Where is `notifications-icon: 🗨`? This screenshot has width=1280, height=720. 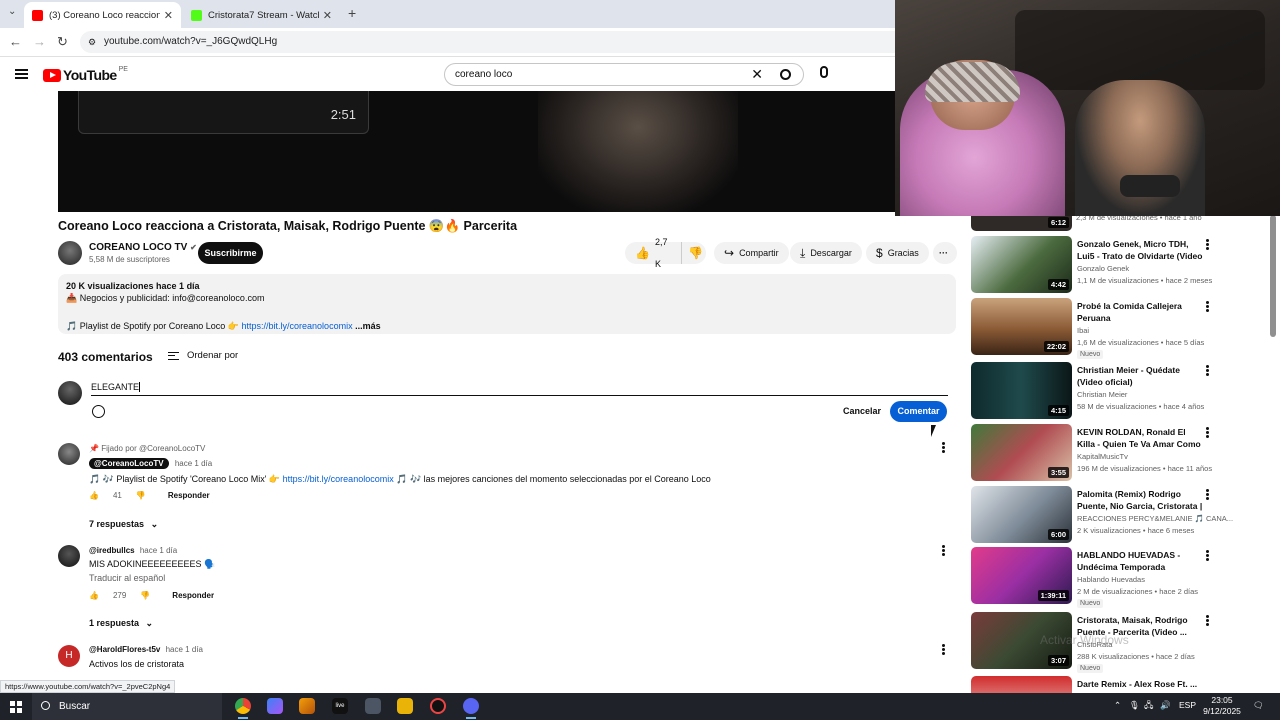 notifications-icon: 🗨 is located at coordinates (1258, 705).